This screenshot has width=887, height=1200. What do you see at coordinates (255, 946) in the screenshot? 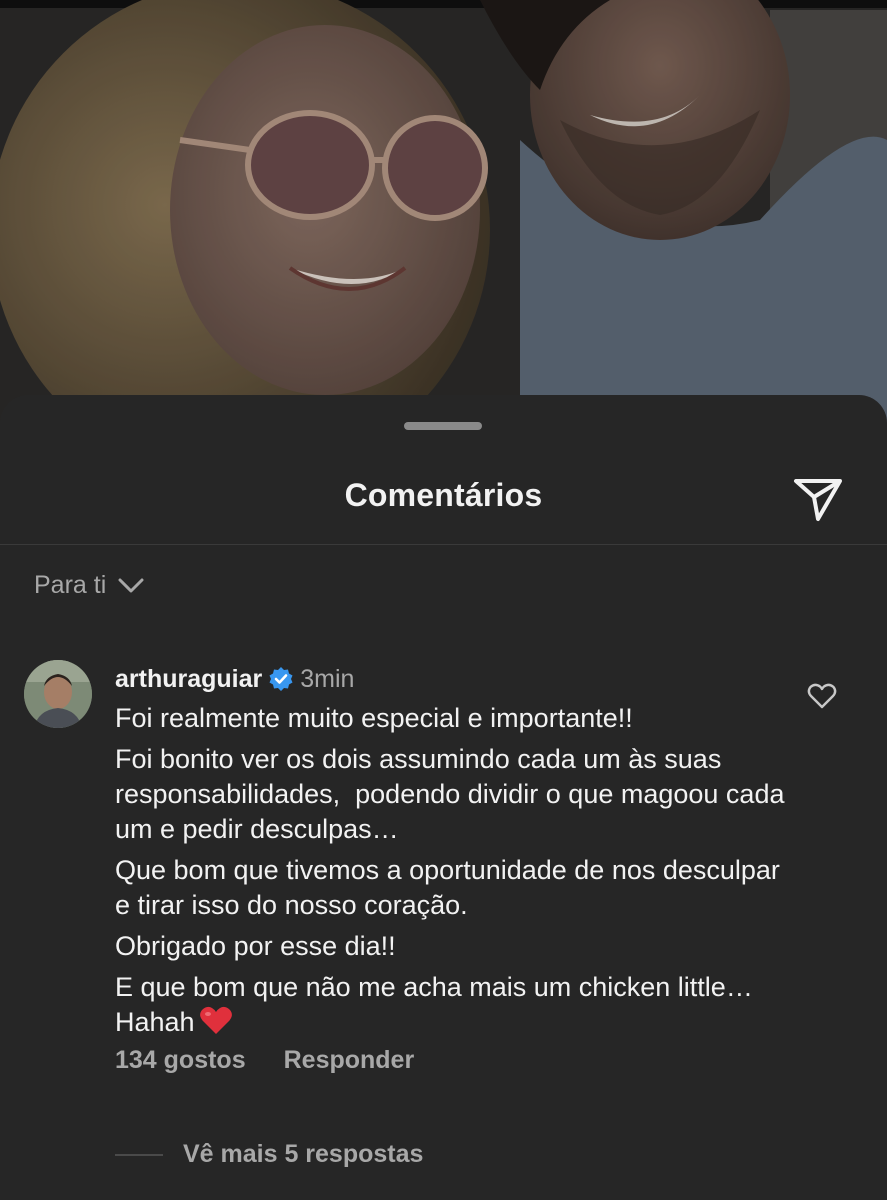
I see `comment-paragraph: Obrigado por esse dia!!` at bounding box center [255, 946].